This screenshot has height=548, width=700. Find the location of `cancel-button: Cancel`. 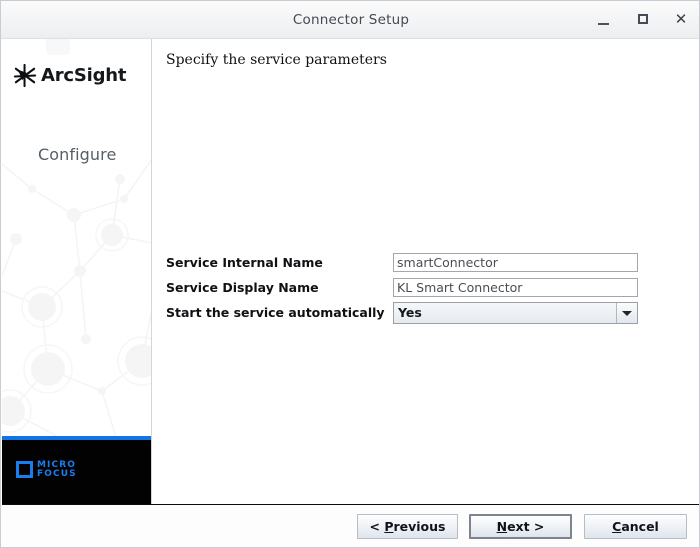

cancel-button: Cancel is located at coordinates (635, 526).